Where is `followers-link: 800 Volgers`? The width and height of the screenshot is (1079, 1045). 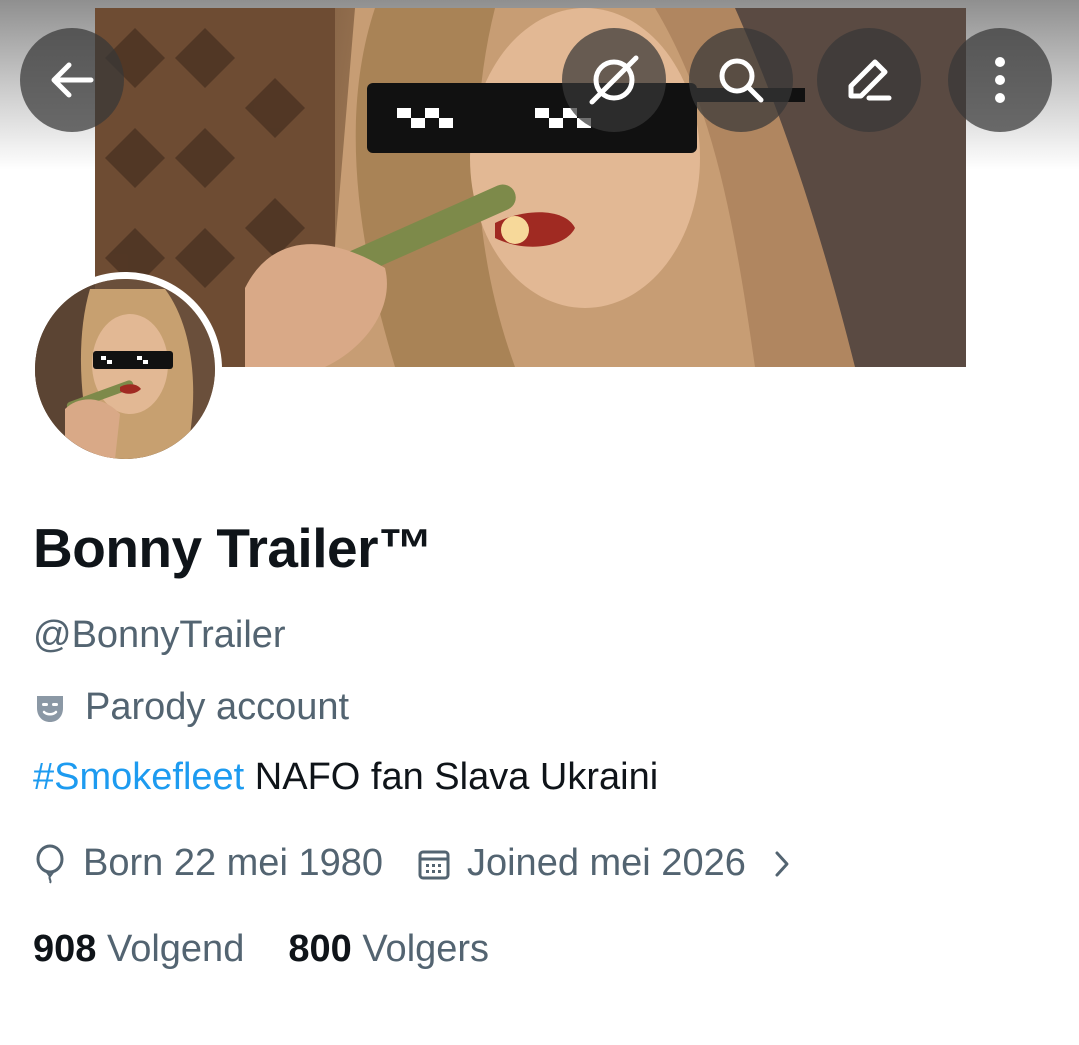
followers-link: 800 Volgers is located at coordinates (388, 949).